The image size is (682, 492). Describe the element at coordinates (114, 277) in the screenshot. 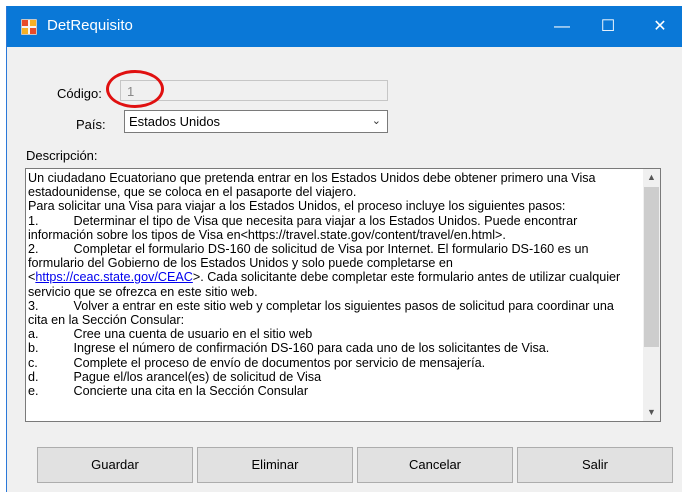

I see `ceac-link: https://ceac.state.gov/CEAC` at that location.